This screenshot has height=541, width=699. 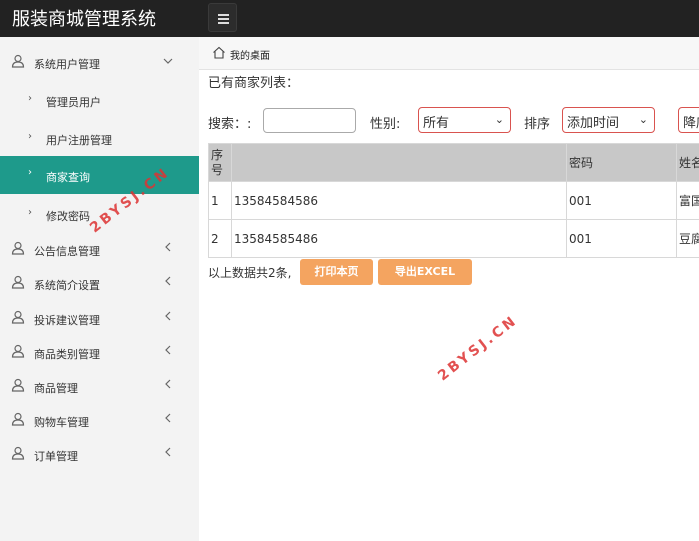 What do you see at coordinates (99, 420) in the screenshot?
I see `sidebar-item-shopping-cart: 购物车管理` at bounding box center [99, 420].